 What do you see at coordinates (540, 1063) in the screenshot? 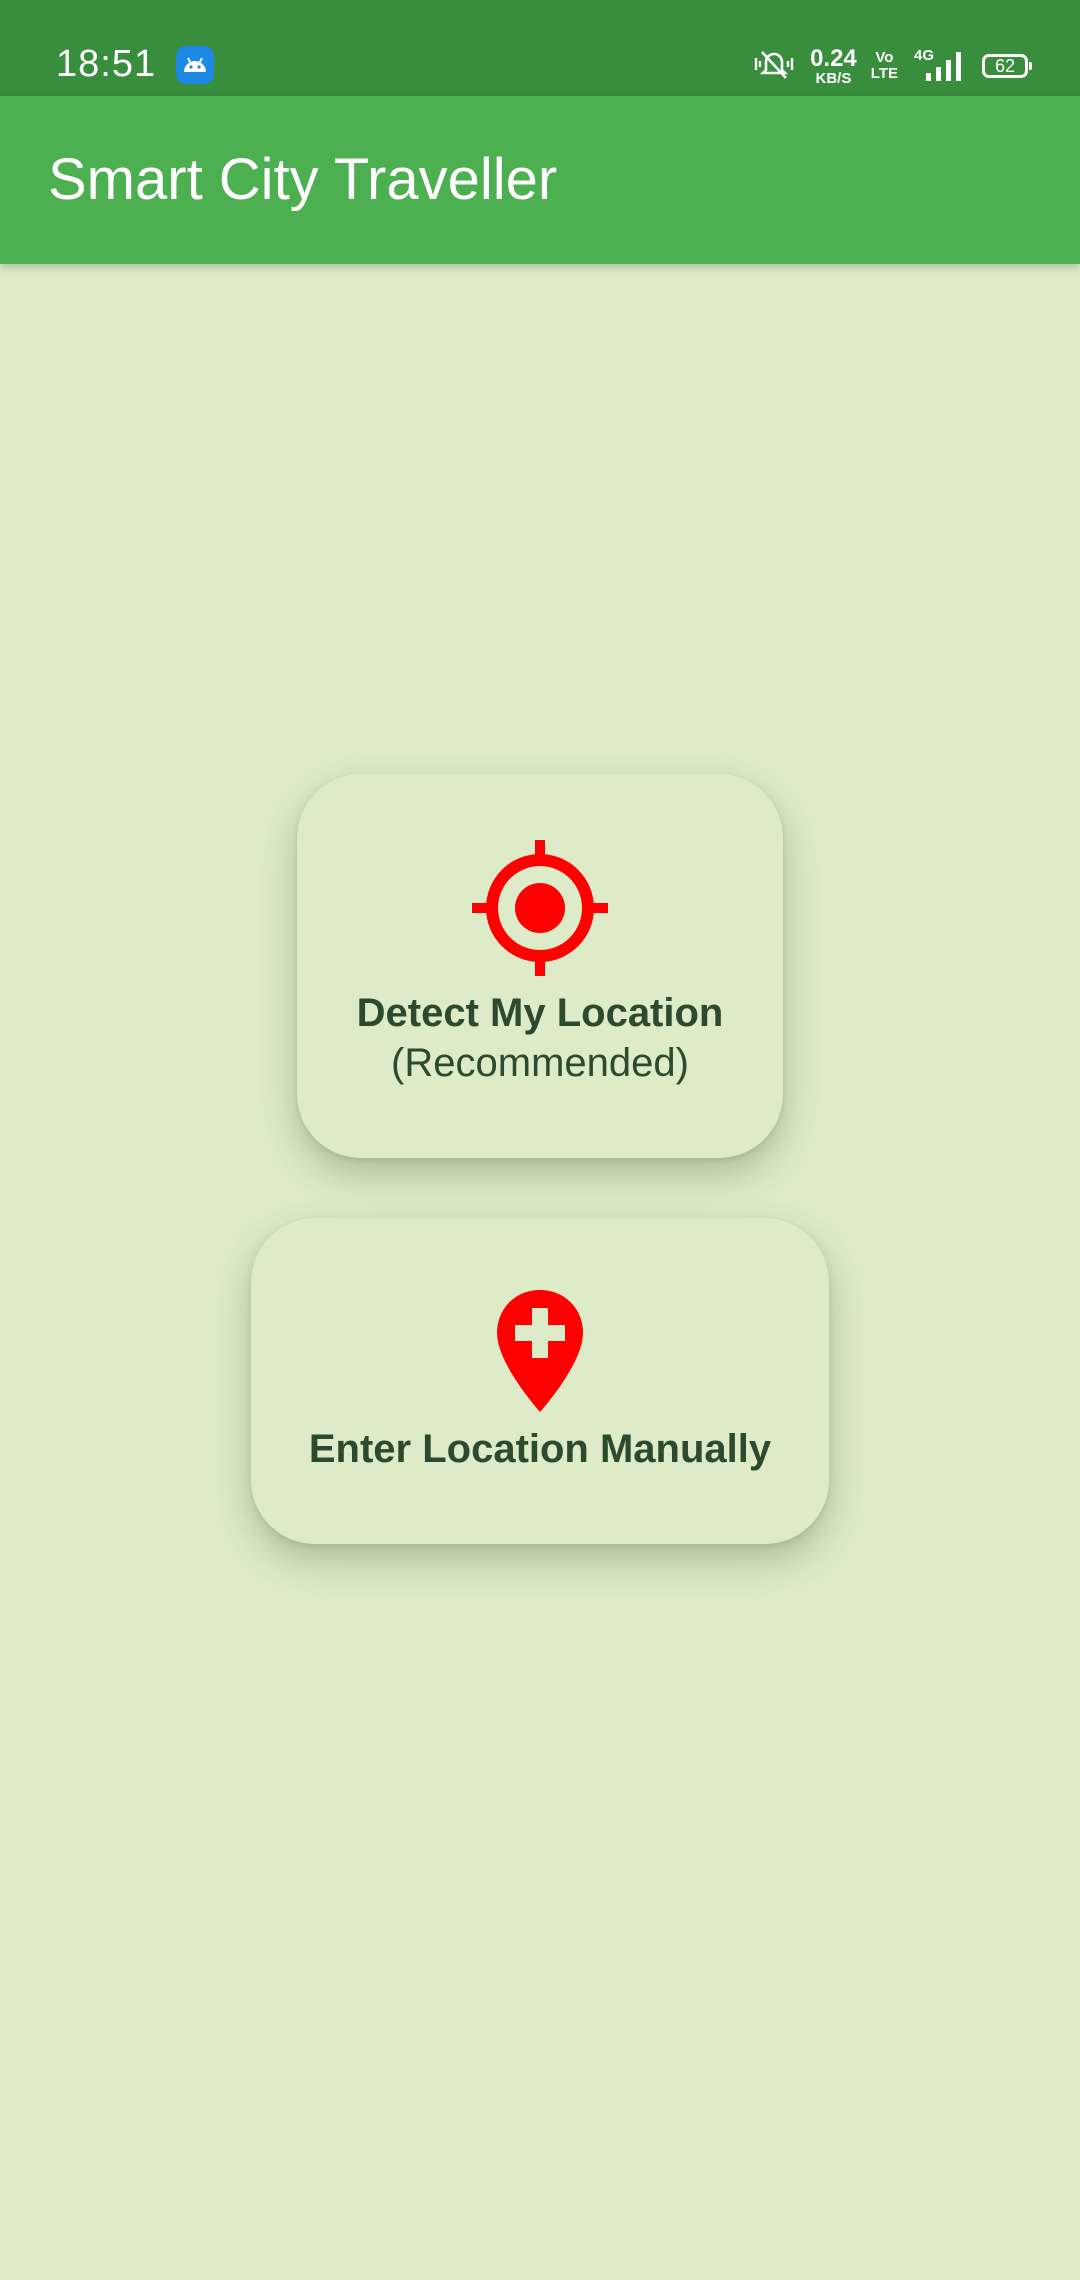
I see `detect-location-sublabel: (Recommended)` at bounding box center [540, 1063].